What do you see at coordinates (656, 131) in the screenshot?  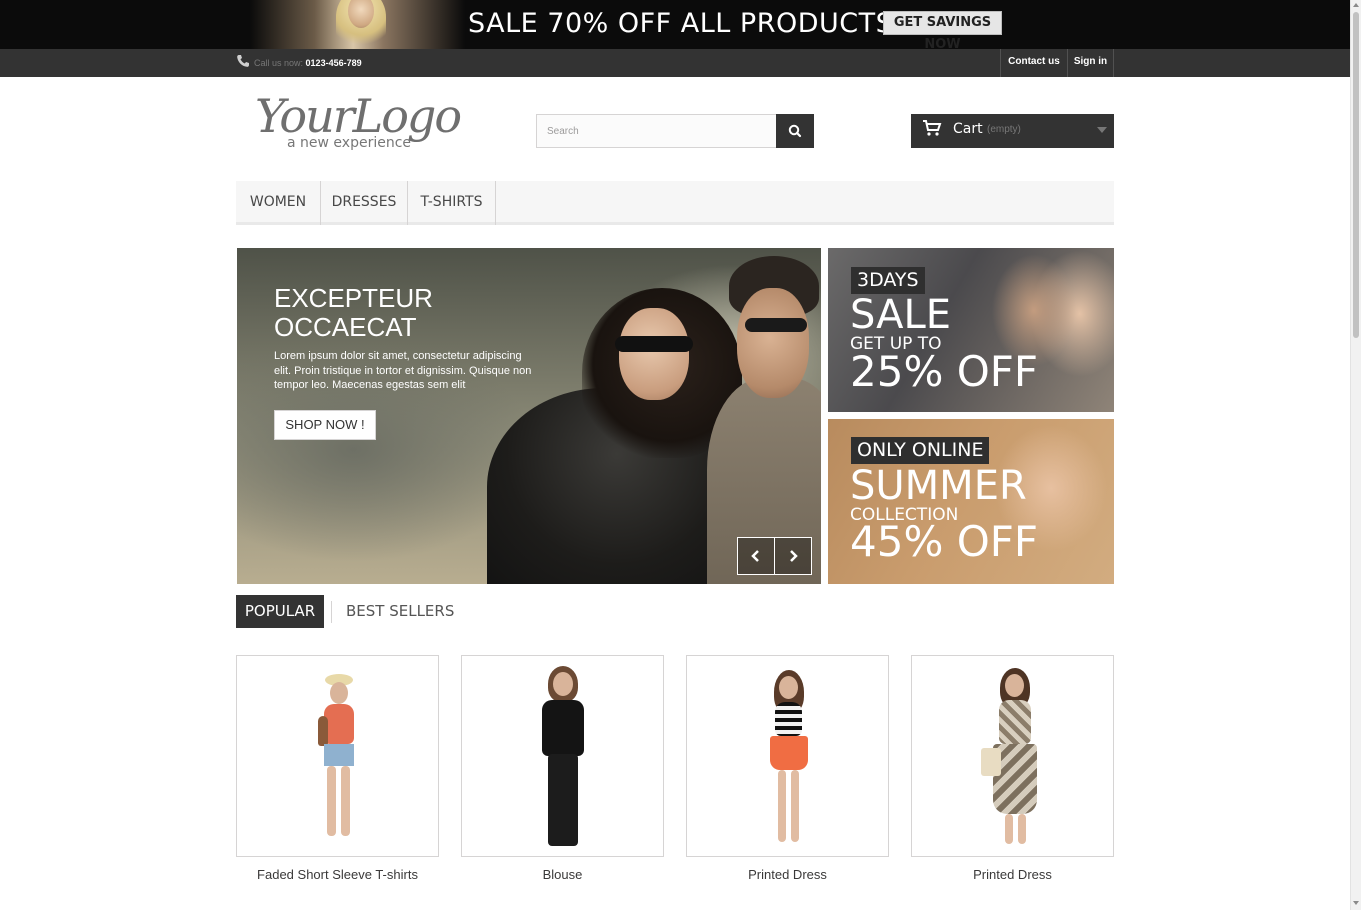 I see `search-input` at bounding box center [656, 131].